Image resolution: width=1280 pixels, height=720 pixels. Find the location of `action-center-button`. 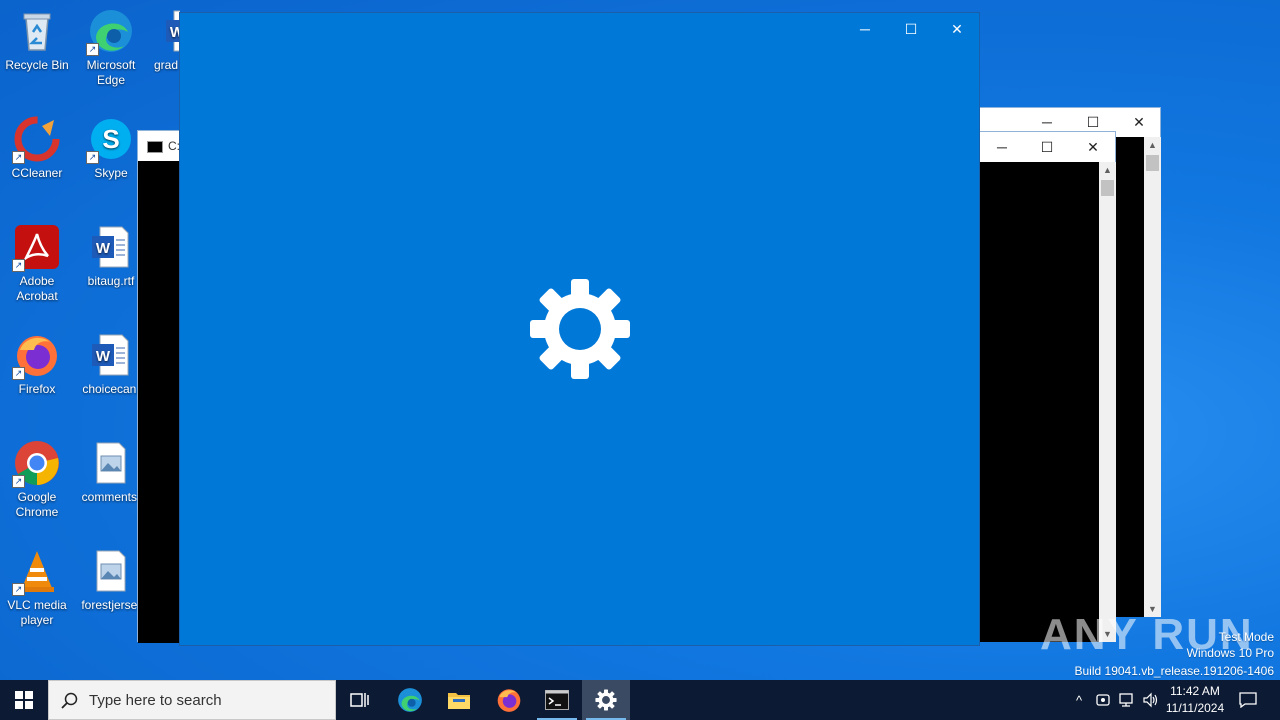

action-center-button is located at coordinates (1248, 700).